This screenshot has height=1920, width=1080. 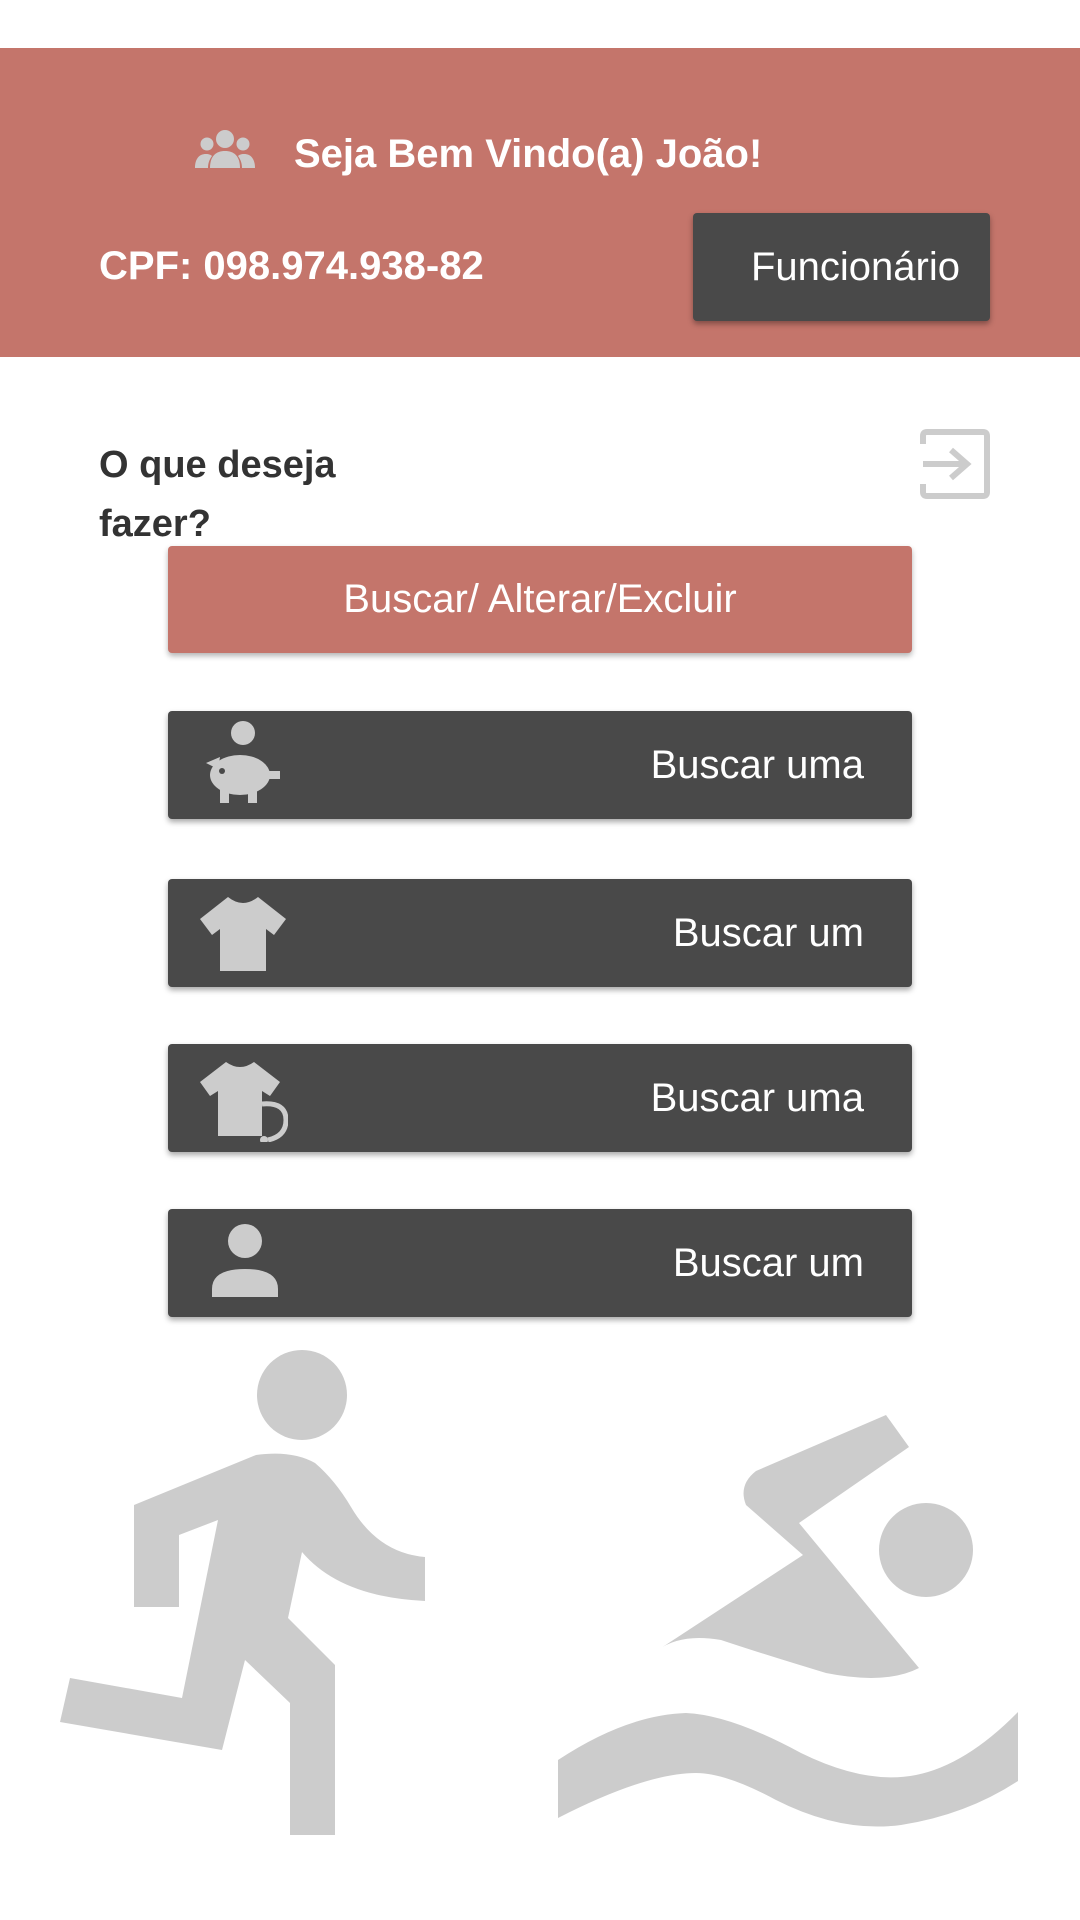 I want to click on users-icon, so click(x=225, y=149).